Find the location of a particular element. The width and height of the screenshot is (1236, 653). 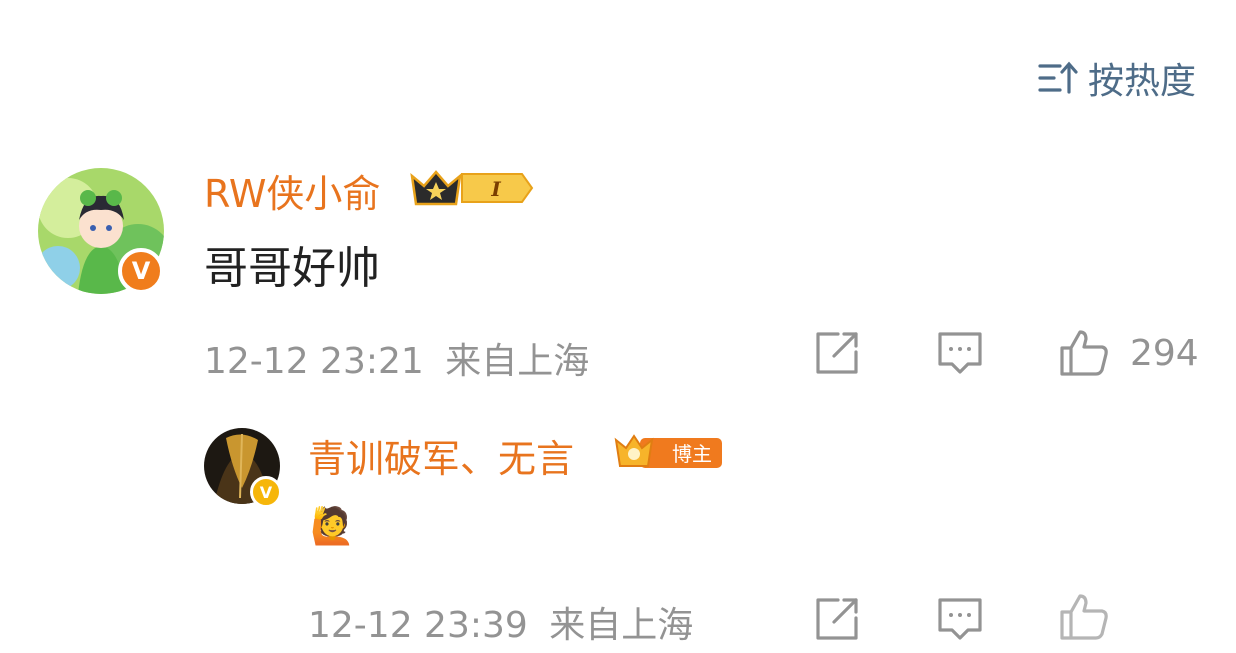

sort-label: 按热度 is located at coordinates (1141, 81).